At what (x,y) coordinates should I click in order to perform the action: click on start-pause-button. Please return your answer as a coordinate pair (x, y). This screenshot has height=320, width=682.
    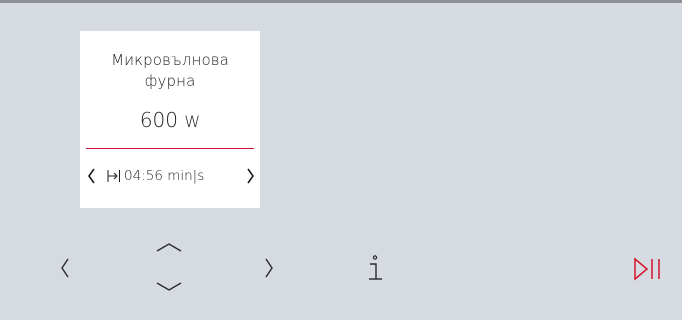
    Looking at the image, I should click on (648, 269).